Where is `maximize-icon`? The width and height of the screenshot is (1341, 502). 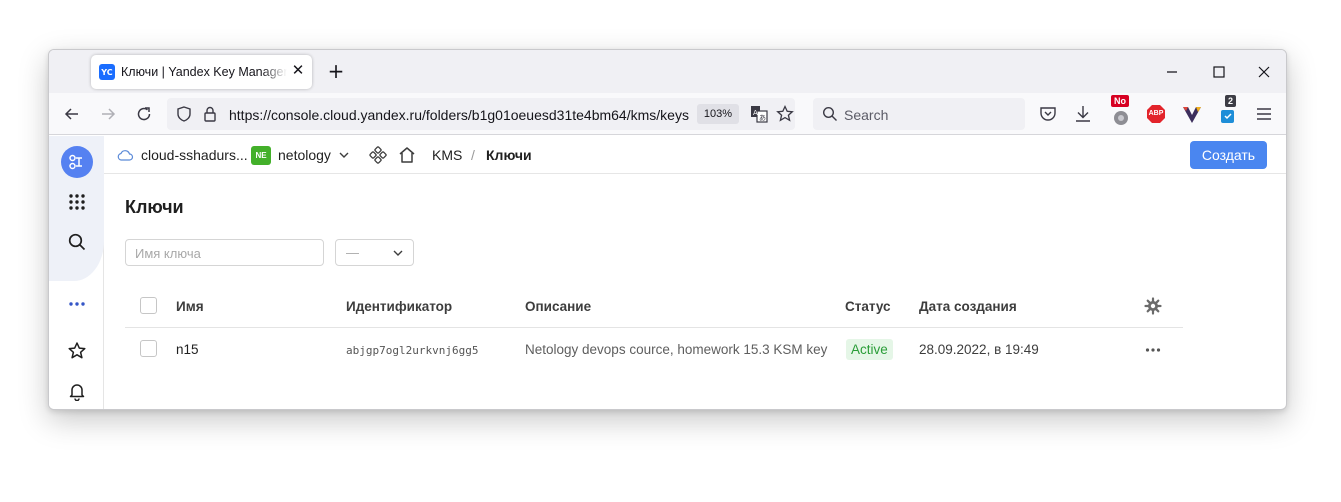
maximize-icon is located at coordinates (1219, 72).